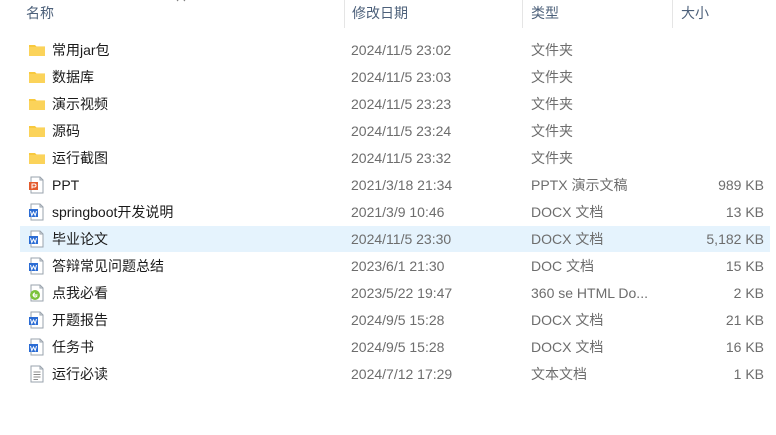 This screenshot has width=776, height=435. I want to click on file-name: 演示视频, so click(80, 104).